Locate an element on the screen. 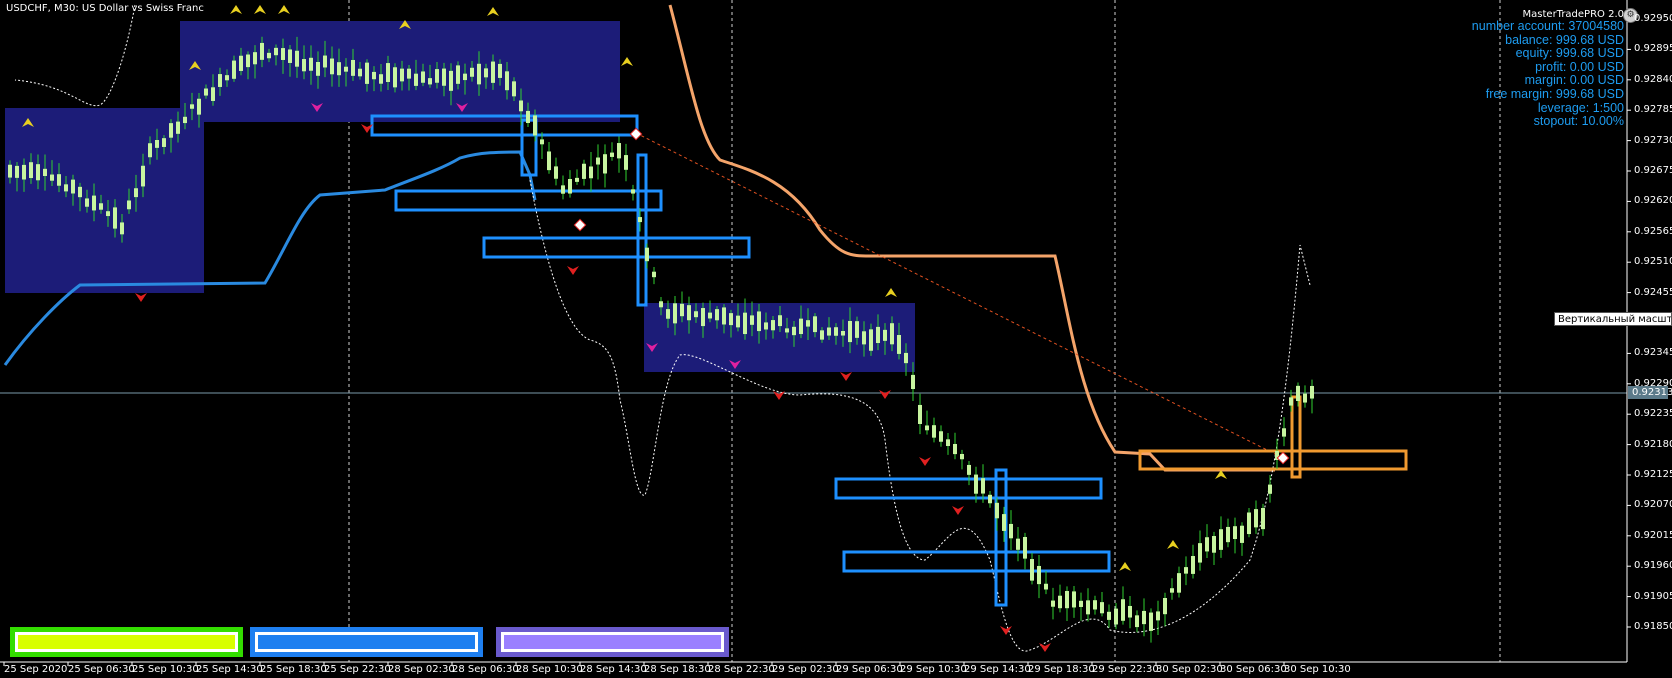 The image size is (1672, 678). price-label: 0.92950 is located at coordinates (1653, 18).